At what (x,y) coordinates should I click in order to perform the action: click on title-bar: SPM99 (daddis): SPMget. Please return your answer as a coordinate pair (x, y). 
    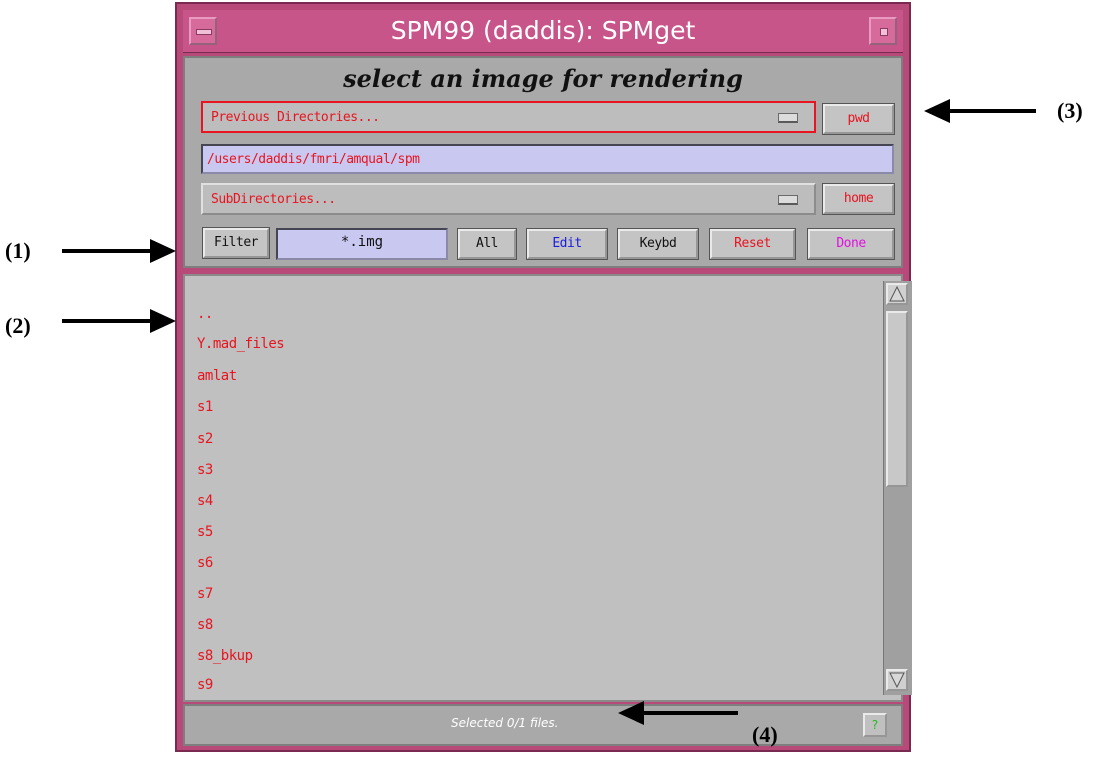
    Looking at the image, I should click on (543, 31).